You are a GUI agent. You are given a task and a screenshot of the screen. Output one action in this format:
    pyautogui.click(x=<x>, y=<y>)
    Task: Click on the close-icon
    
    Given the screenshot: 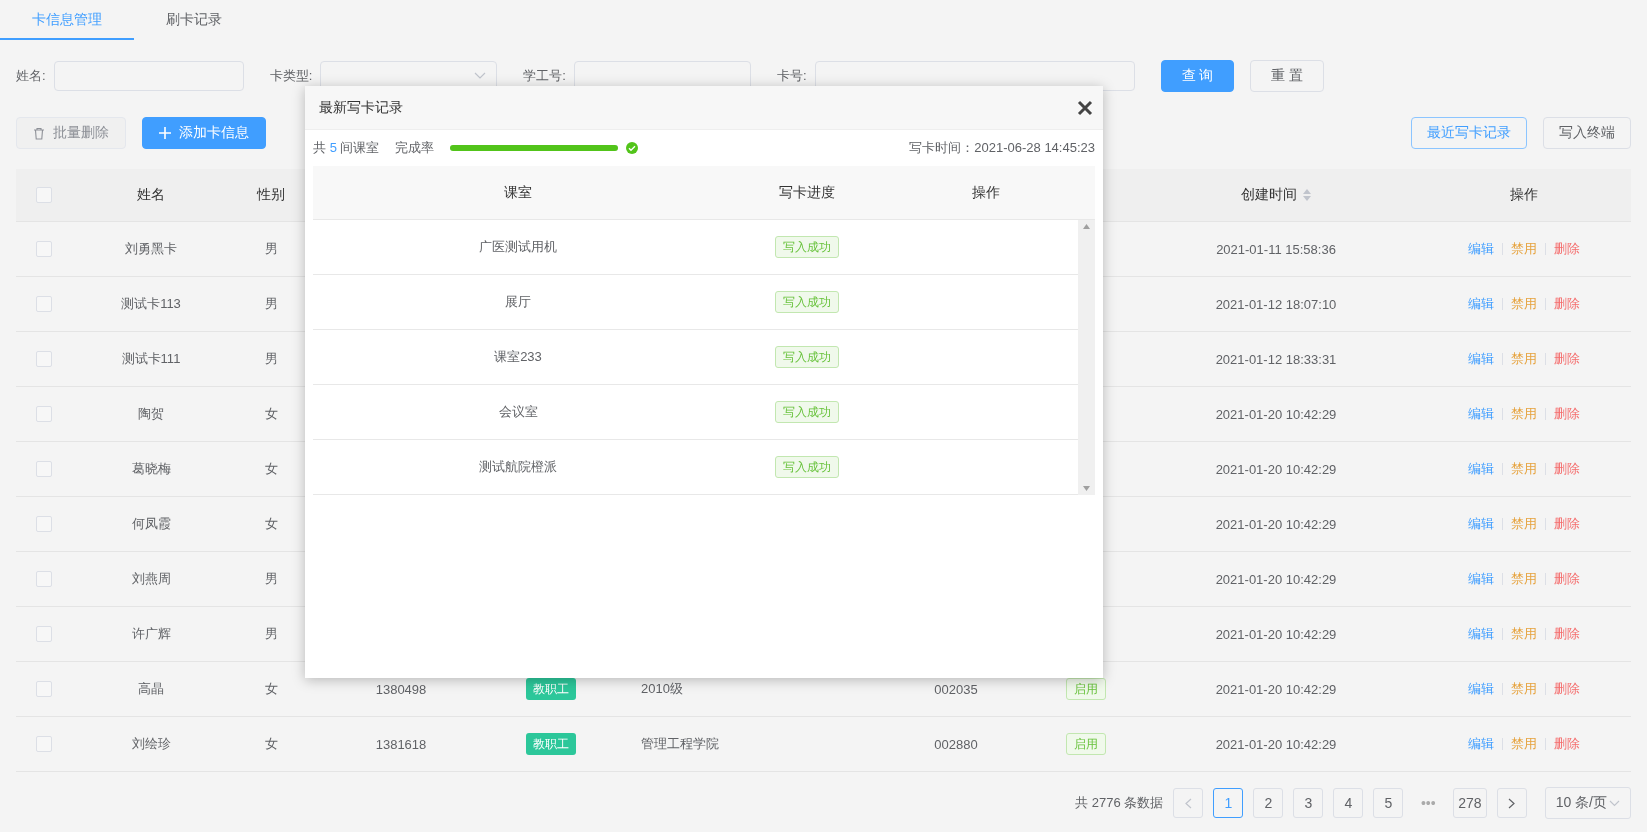 What is the action you would take?
    pyautogui.click(x=1085, y=107)
    